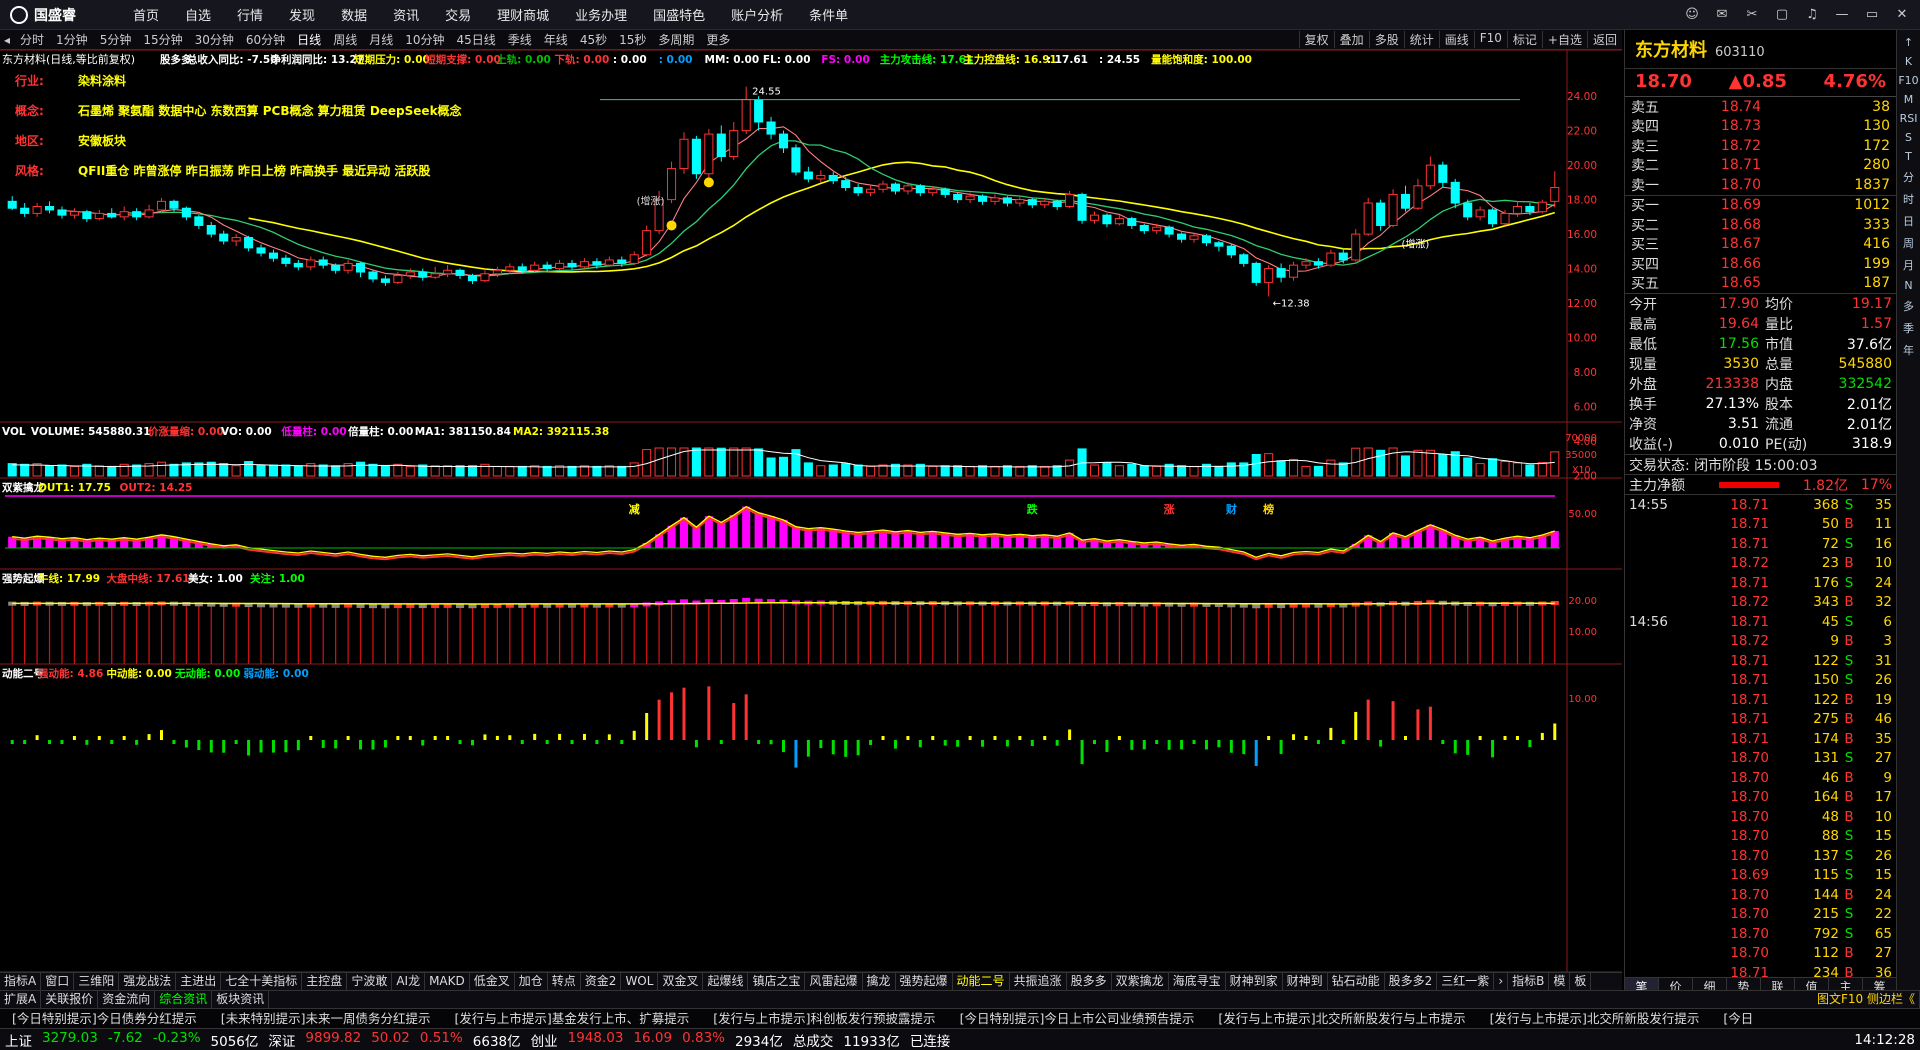 The height and width of the screenshot is (1050, 1920). Describe the element at coordinates (824, 1018) in the screenshot. I see `news-item-3: [发行与上市提示]科创板发行预披露提示` at that location.